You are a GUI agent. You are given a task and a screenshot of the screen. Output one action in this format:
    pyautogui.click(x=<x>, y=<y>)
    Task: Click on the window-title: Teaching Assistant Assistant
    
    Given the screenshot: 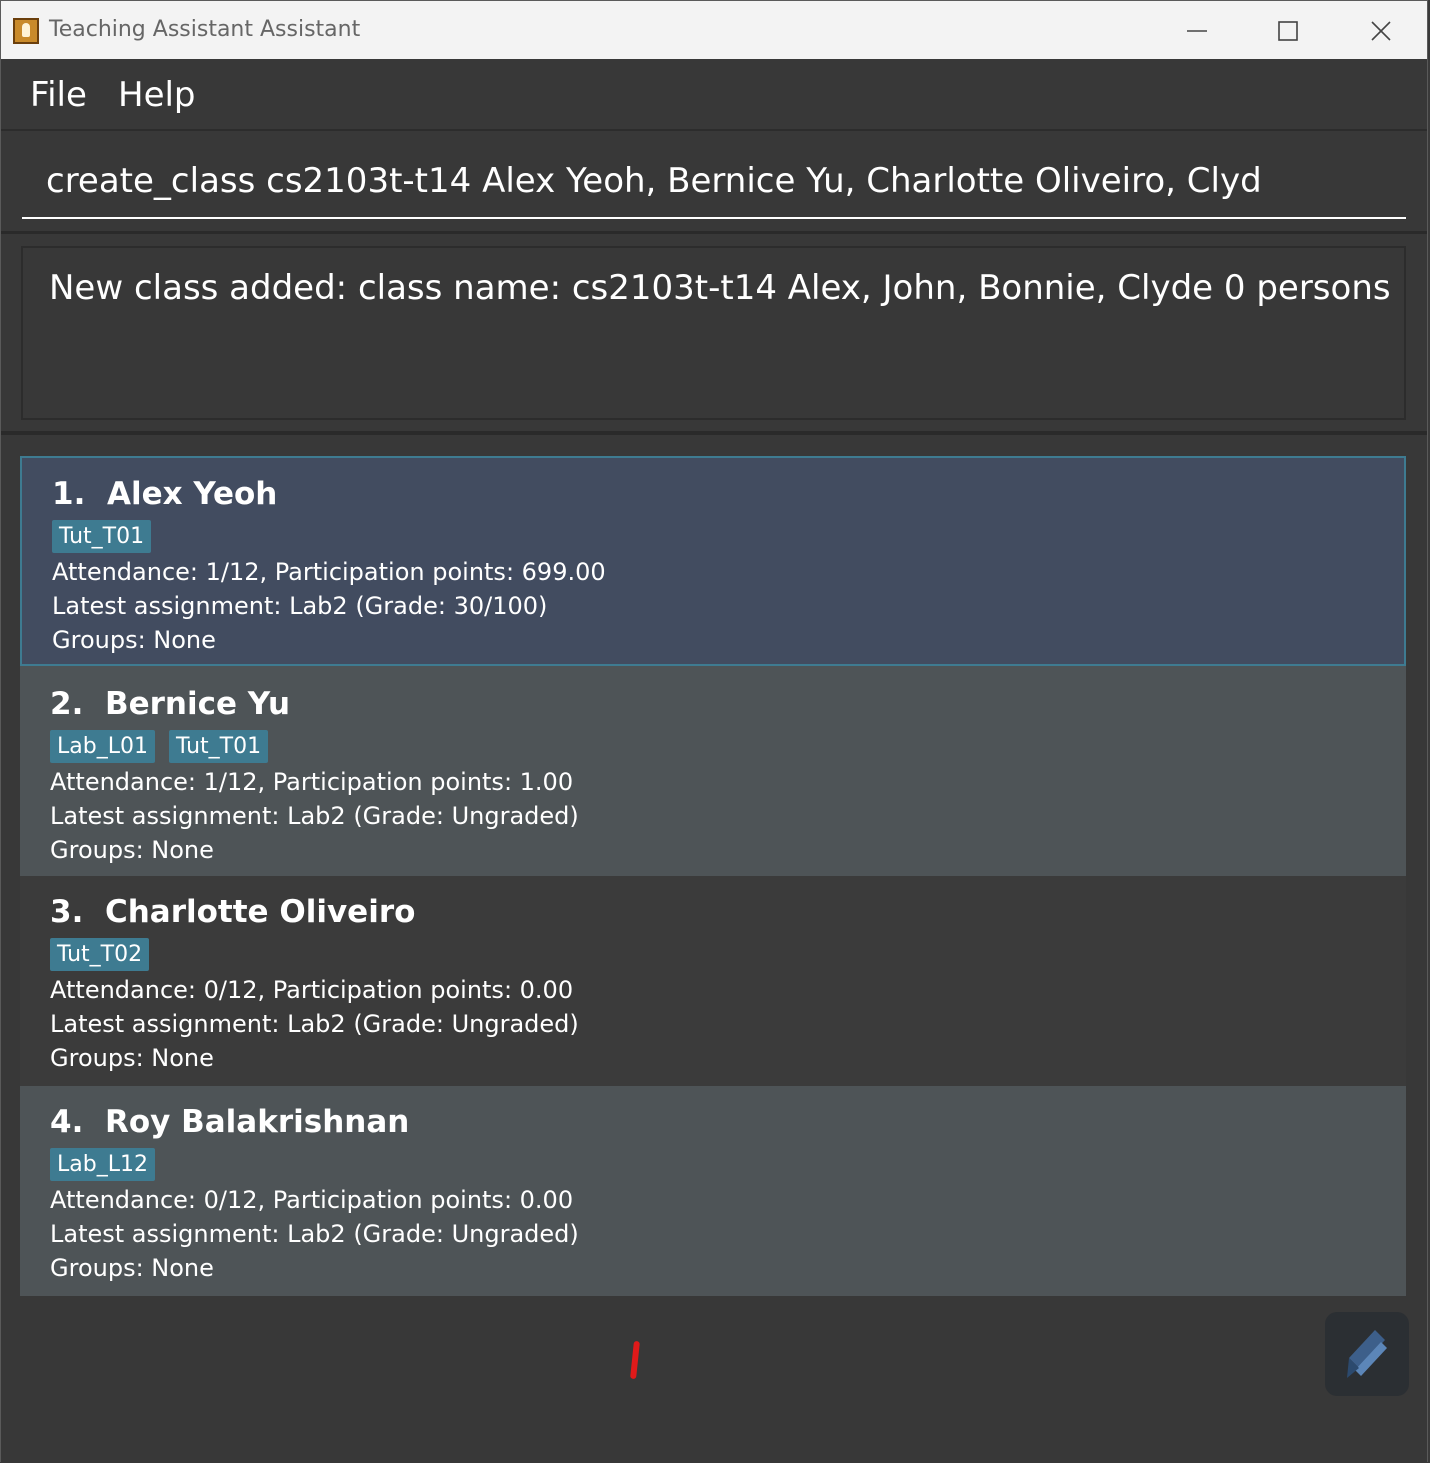 What is the action you would take?
    pyautogui.click(x=205, y=29)
    